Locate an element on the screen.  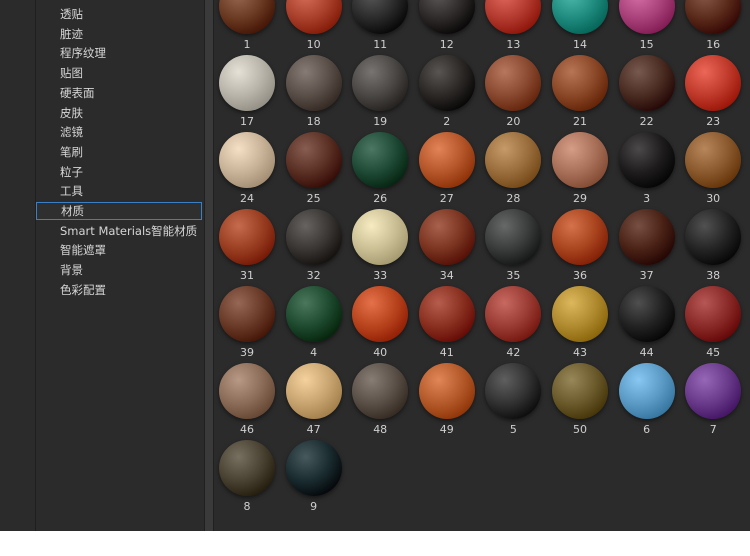
material-thumbnail: 27 is located at coordinates (447, 170).